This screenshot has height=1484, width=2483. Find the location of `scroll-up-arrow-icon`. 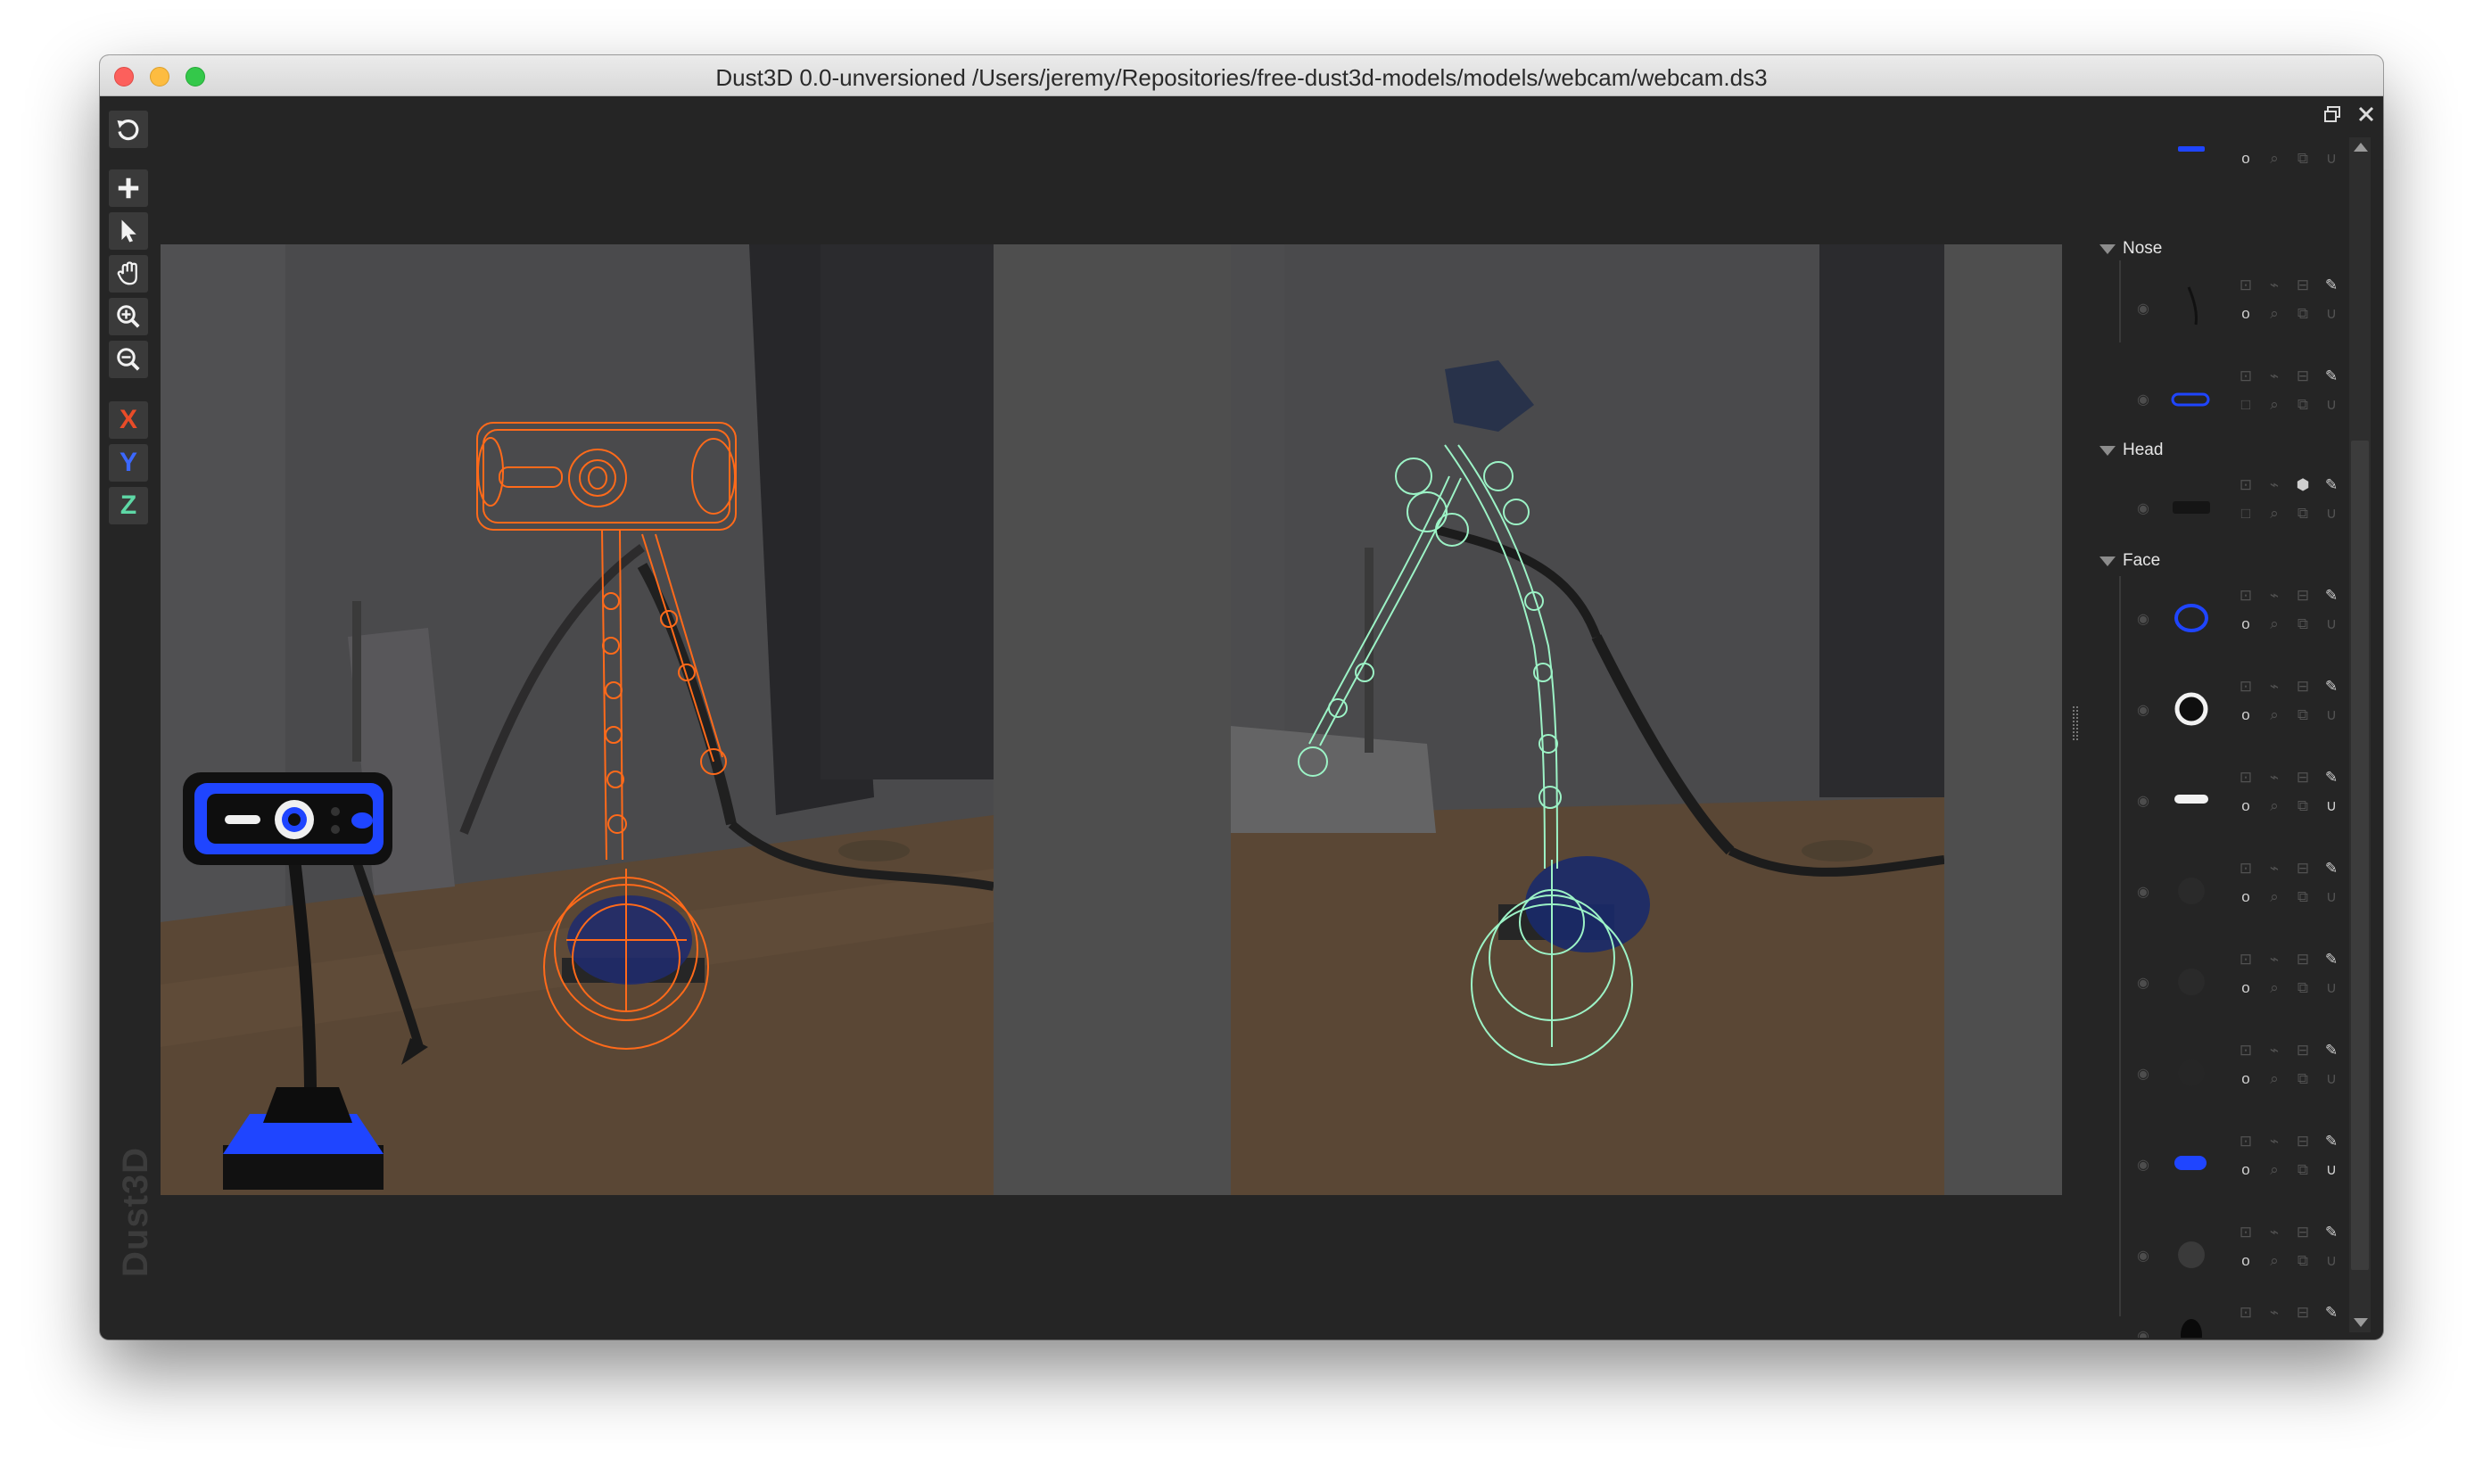

scroll-up-arrow-icon is located at coordinates (2361, 147).